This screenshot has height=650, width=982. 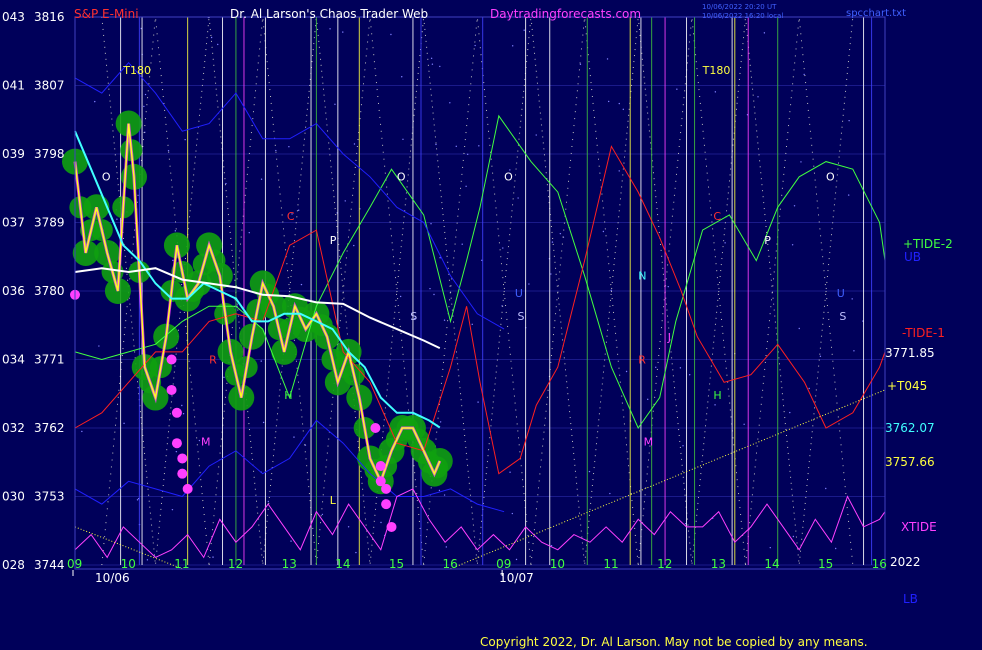 I want to click on x-tick-label: 16, so click(x=879, y=564).